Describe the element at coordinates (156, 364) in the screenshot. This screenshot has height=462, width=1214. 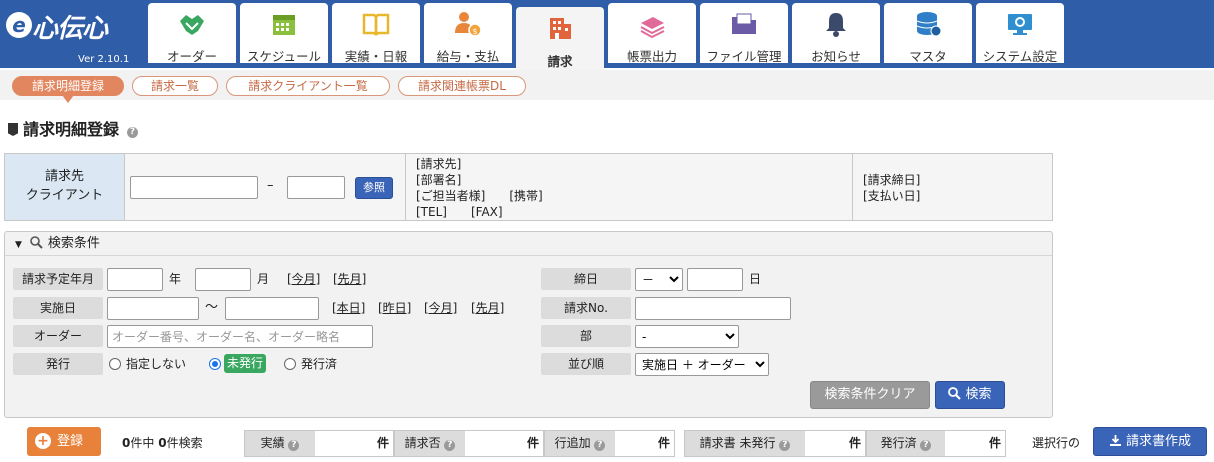
I see `issue-unspecified-label: 指定しない` at that location.